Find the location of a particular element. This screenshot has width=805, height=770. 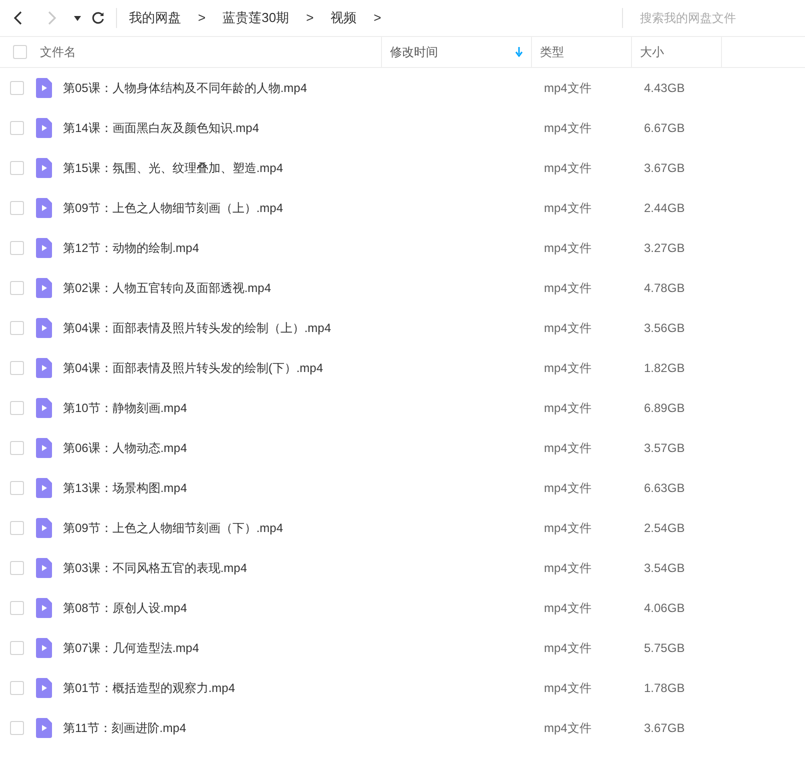

file-size: 3.54GB is located at coordinates (664, 568).